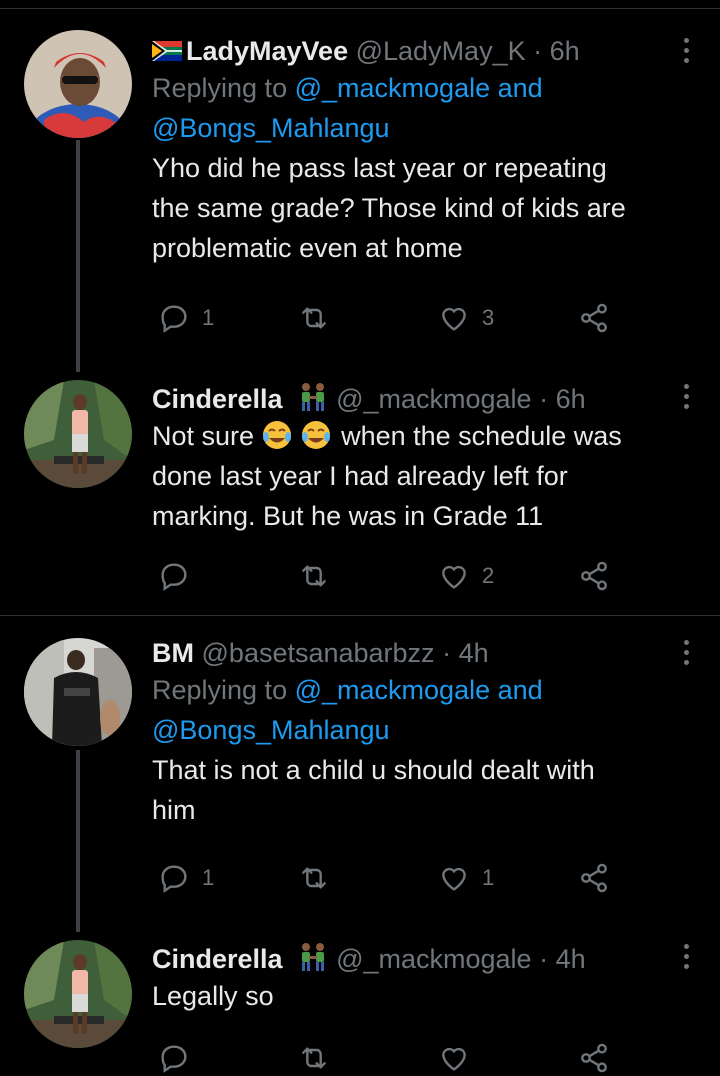 The image size is (720, 1076). I want to click on handle: @basetsanabarbzz, so click(318, 653).